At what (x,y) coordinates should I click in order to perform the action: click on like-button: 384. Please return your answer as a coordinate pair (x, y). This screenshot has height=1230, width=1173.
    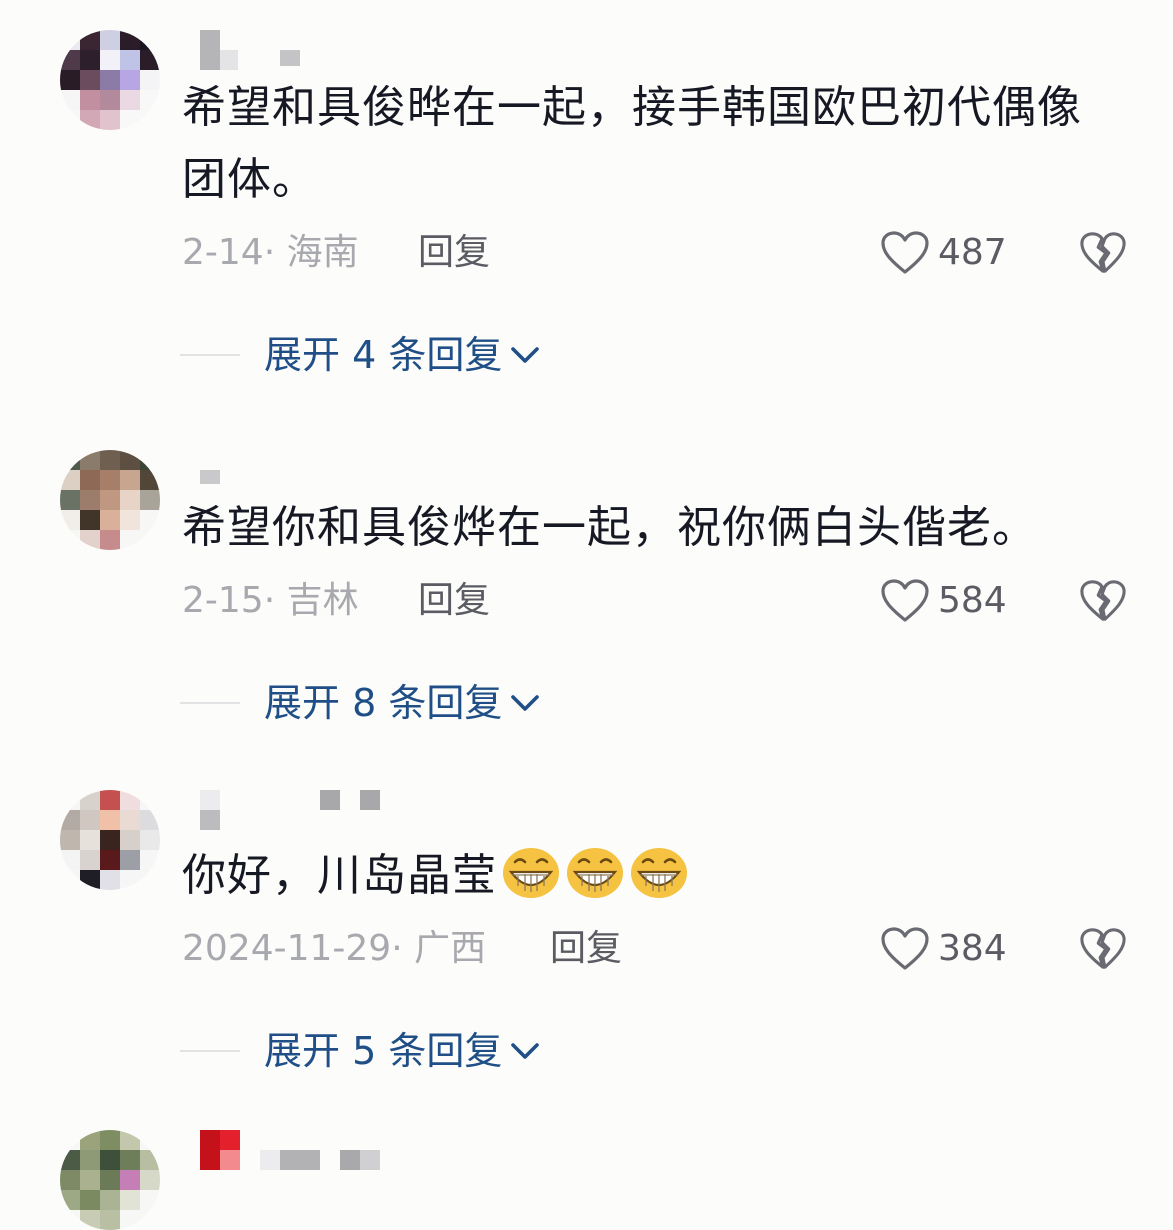
    Looking at the image, I should click on (943, 949).